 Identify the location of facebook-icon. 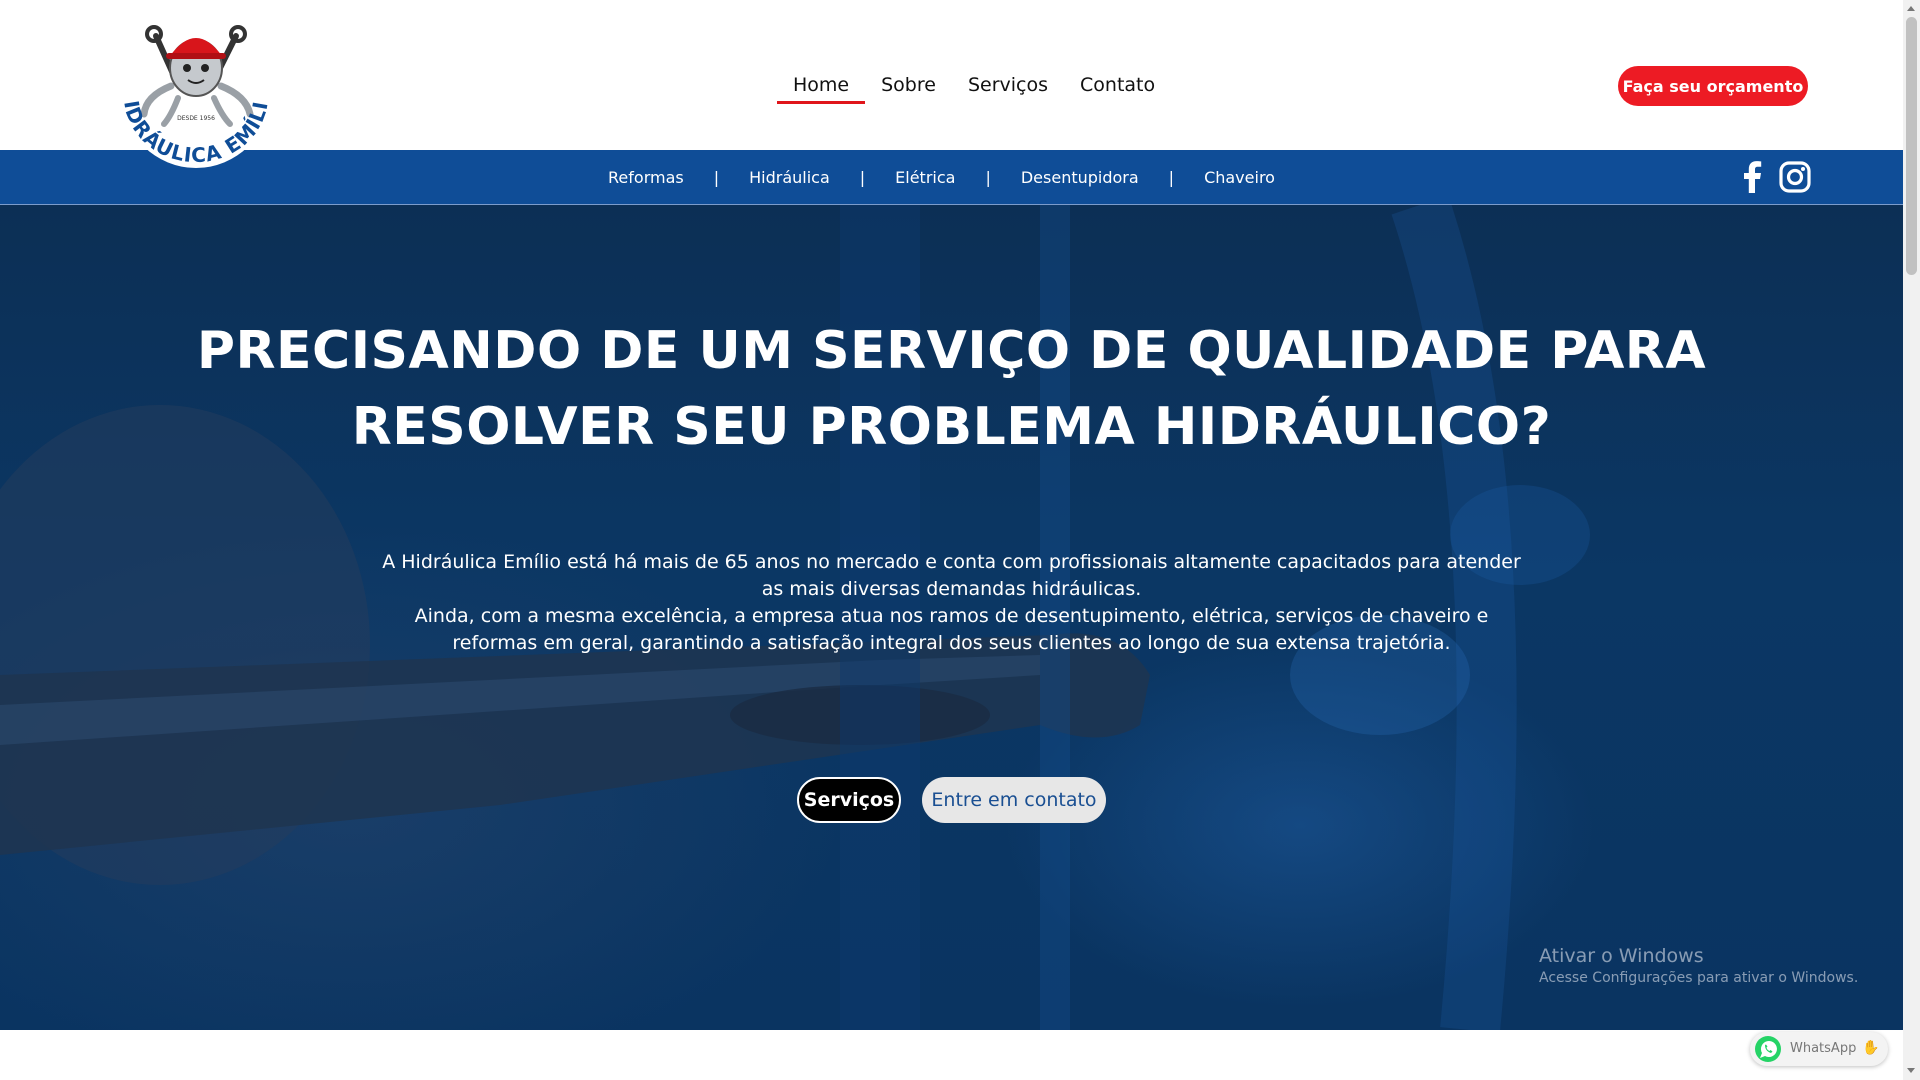
(1753, 177).